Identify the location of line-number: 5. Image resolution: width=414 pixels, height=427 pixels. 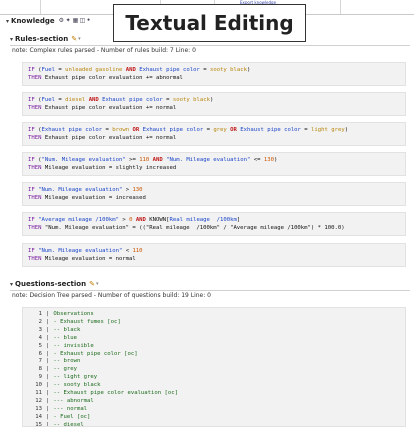
(40, 345).